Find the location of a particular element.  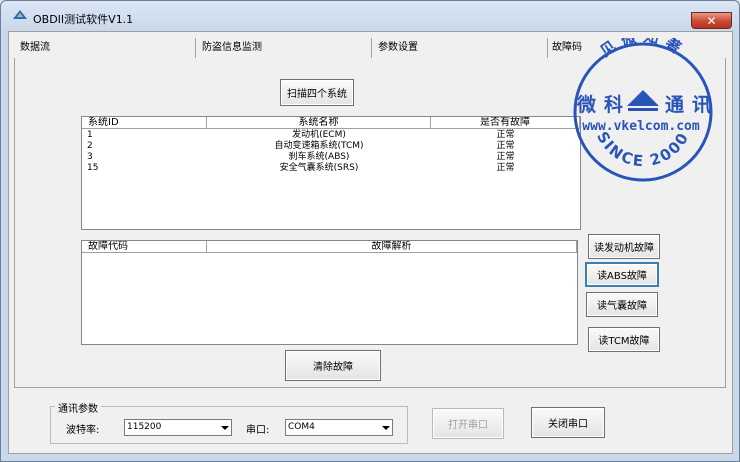

tab-data-stream: 数据流 is located at coordinates (105, 48).